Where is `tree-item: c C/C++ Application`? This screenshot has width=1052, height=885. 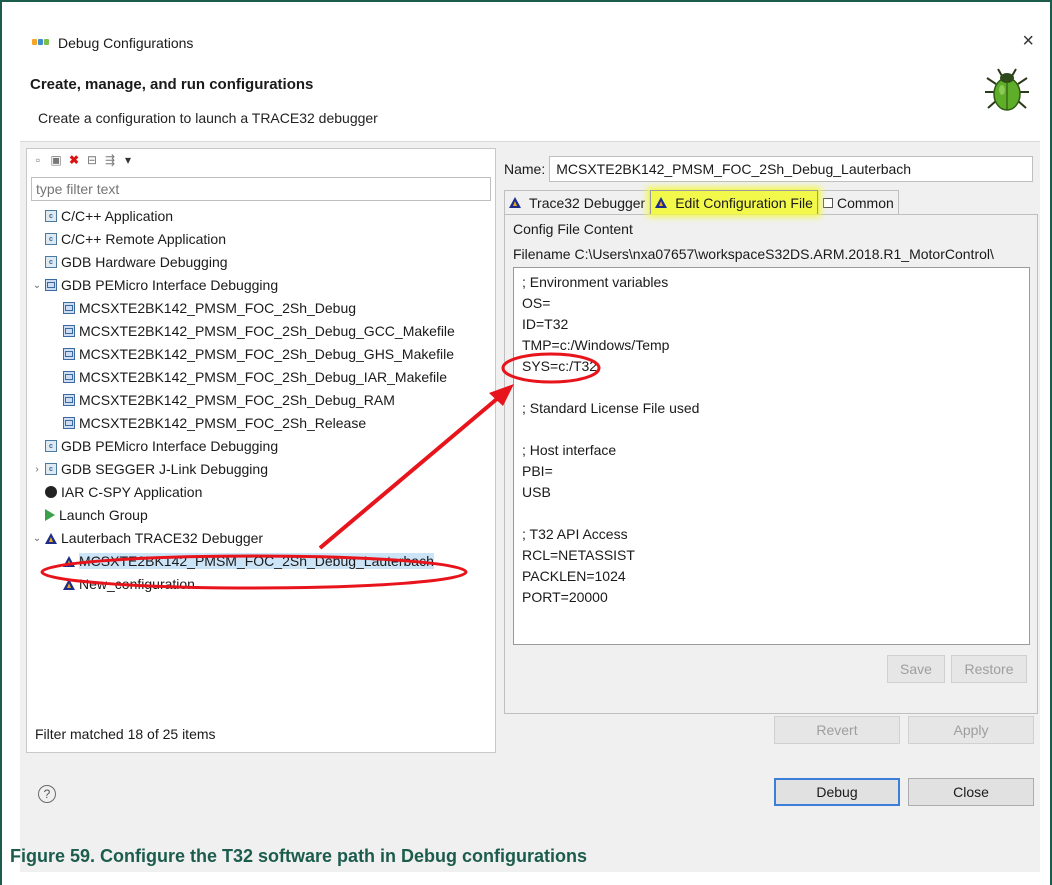 tree-item: c C/C++ Application is located at coordinates (102, 216).